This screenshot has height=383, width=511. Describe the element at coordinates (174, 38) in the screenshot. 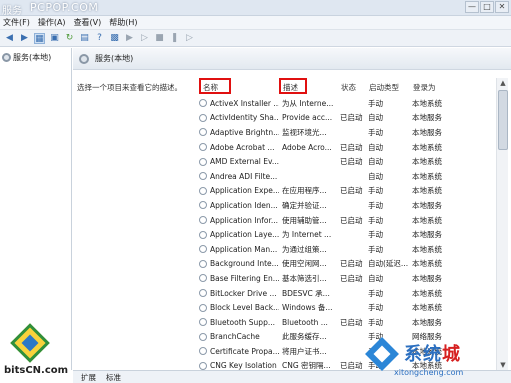

I see `pause-service-icon: ❚` at that location.